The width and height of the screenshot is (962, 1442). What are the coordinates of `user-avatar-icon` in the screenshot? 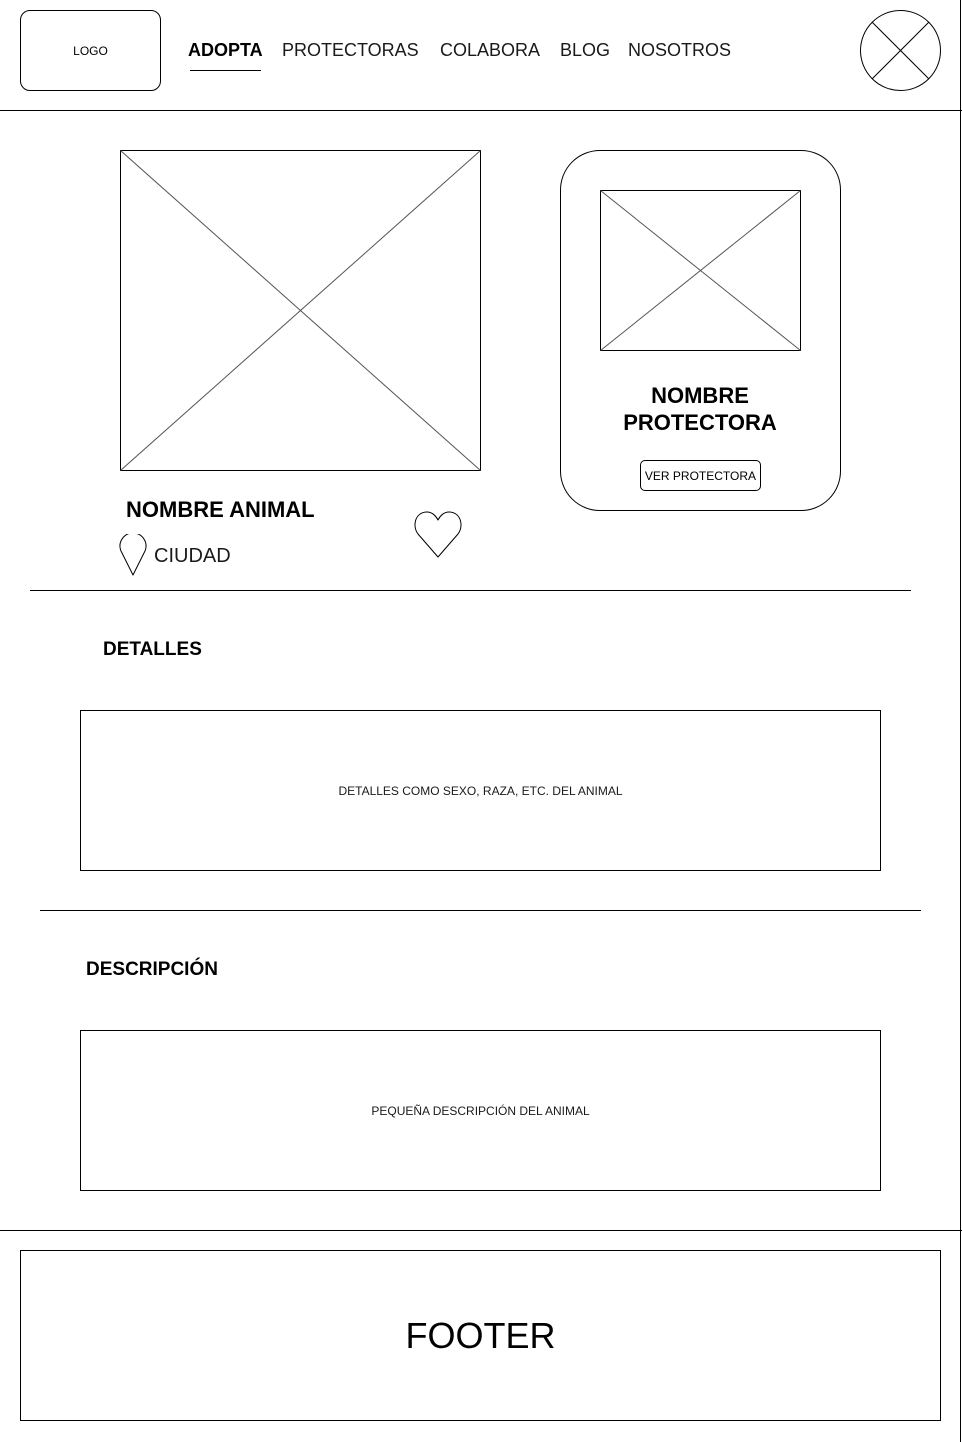 It's located at (900, 50).